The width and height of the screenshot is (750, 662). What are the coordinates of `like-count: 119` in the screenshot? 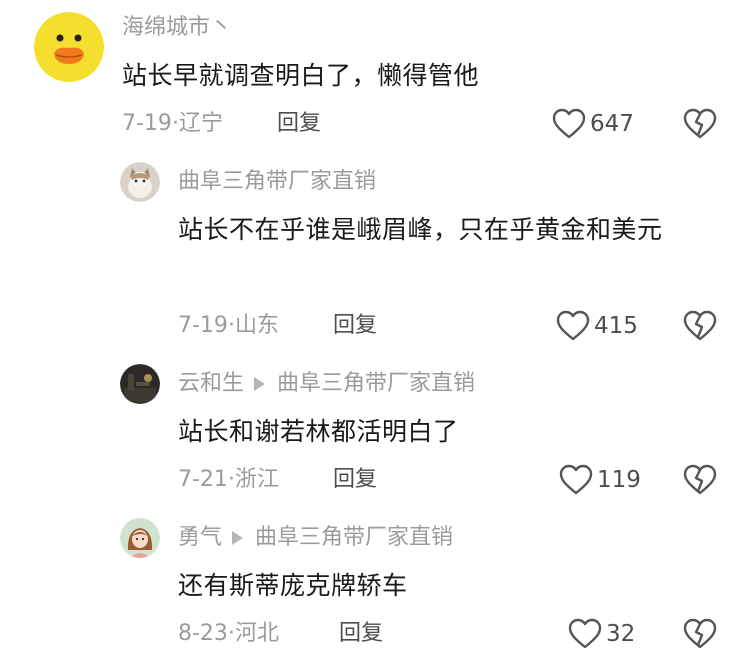 It's located at (619, 479).